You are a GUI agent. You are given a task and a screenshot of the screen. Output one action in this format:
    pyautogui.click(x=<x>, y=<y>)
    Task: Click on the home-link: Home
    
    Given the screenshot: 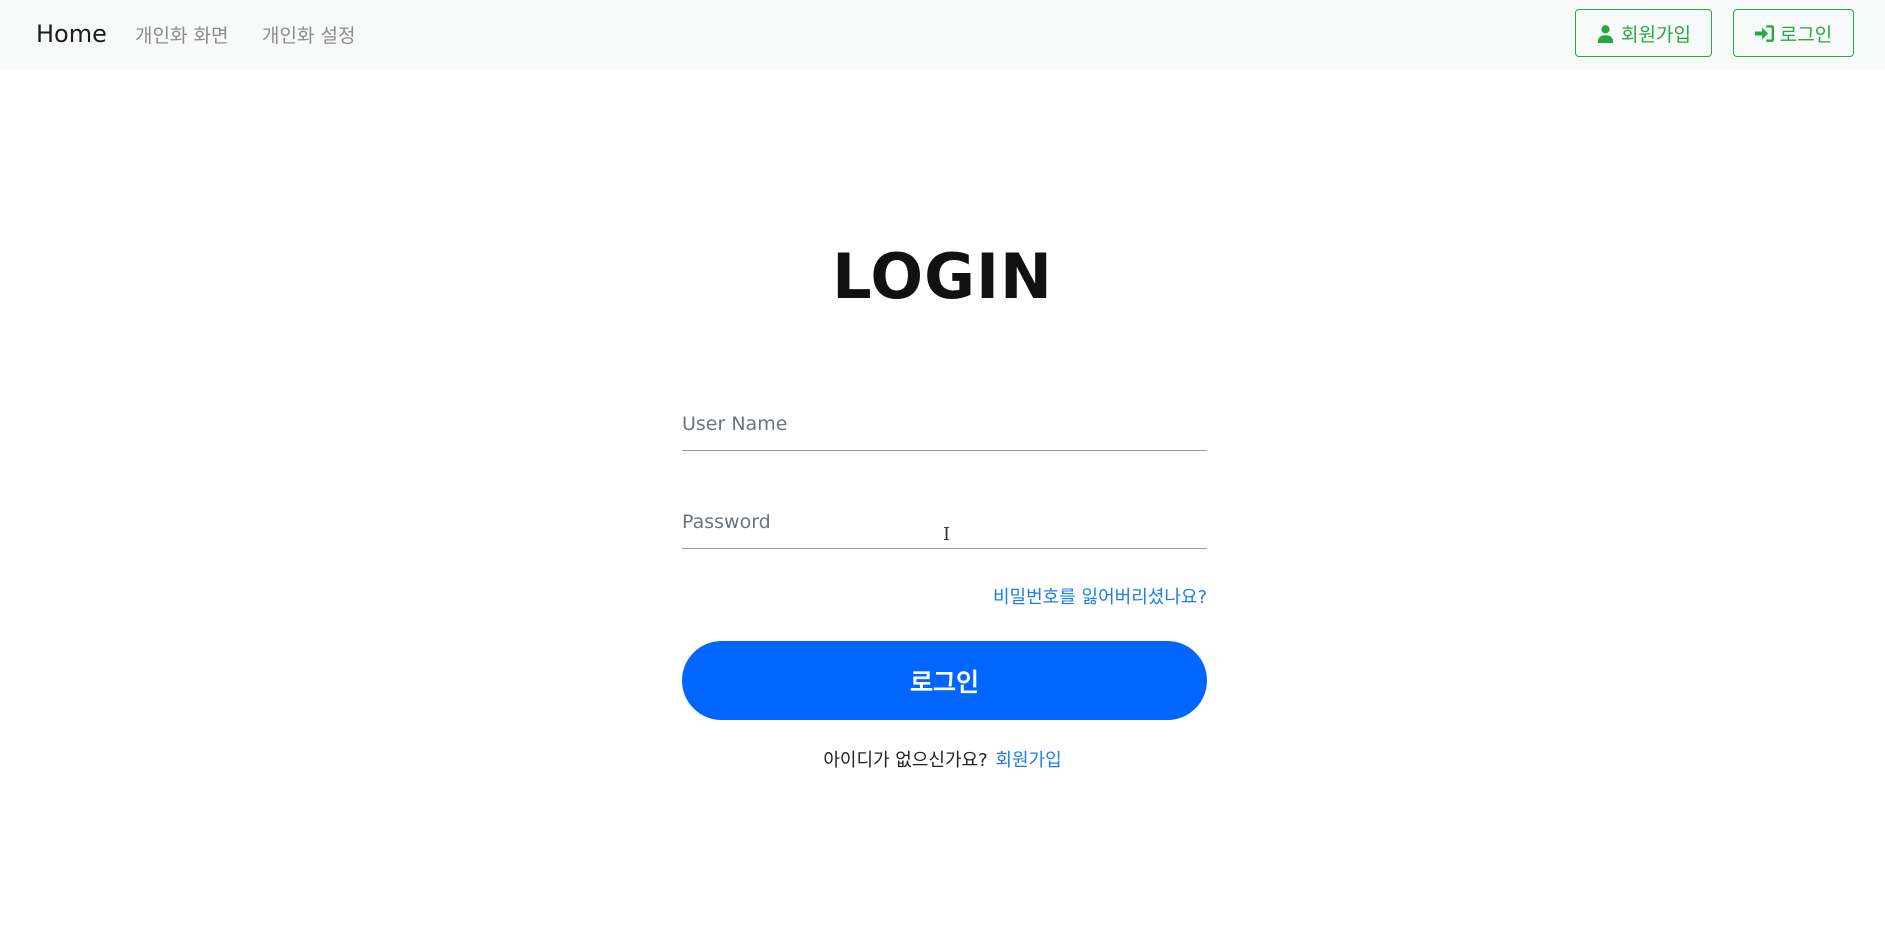 What is the action you would take?
    pyautogui.click(x=71, y=34)
    